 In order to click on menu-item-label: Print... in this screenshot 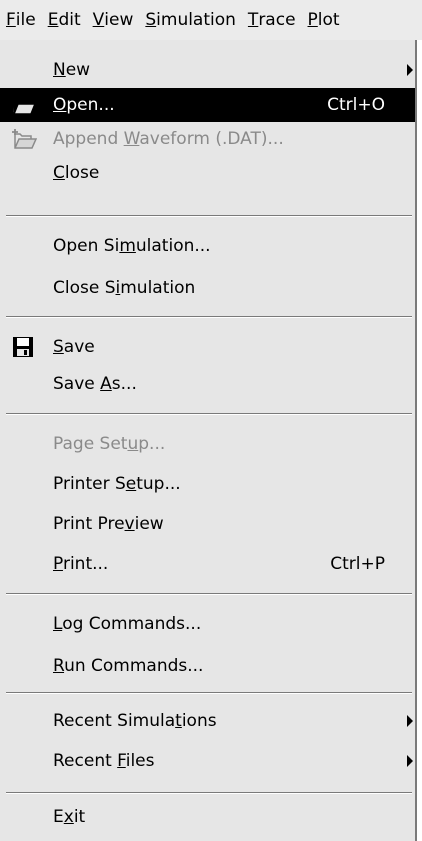, I will do `click(81, 564)`.